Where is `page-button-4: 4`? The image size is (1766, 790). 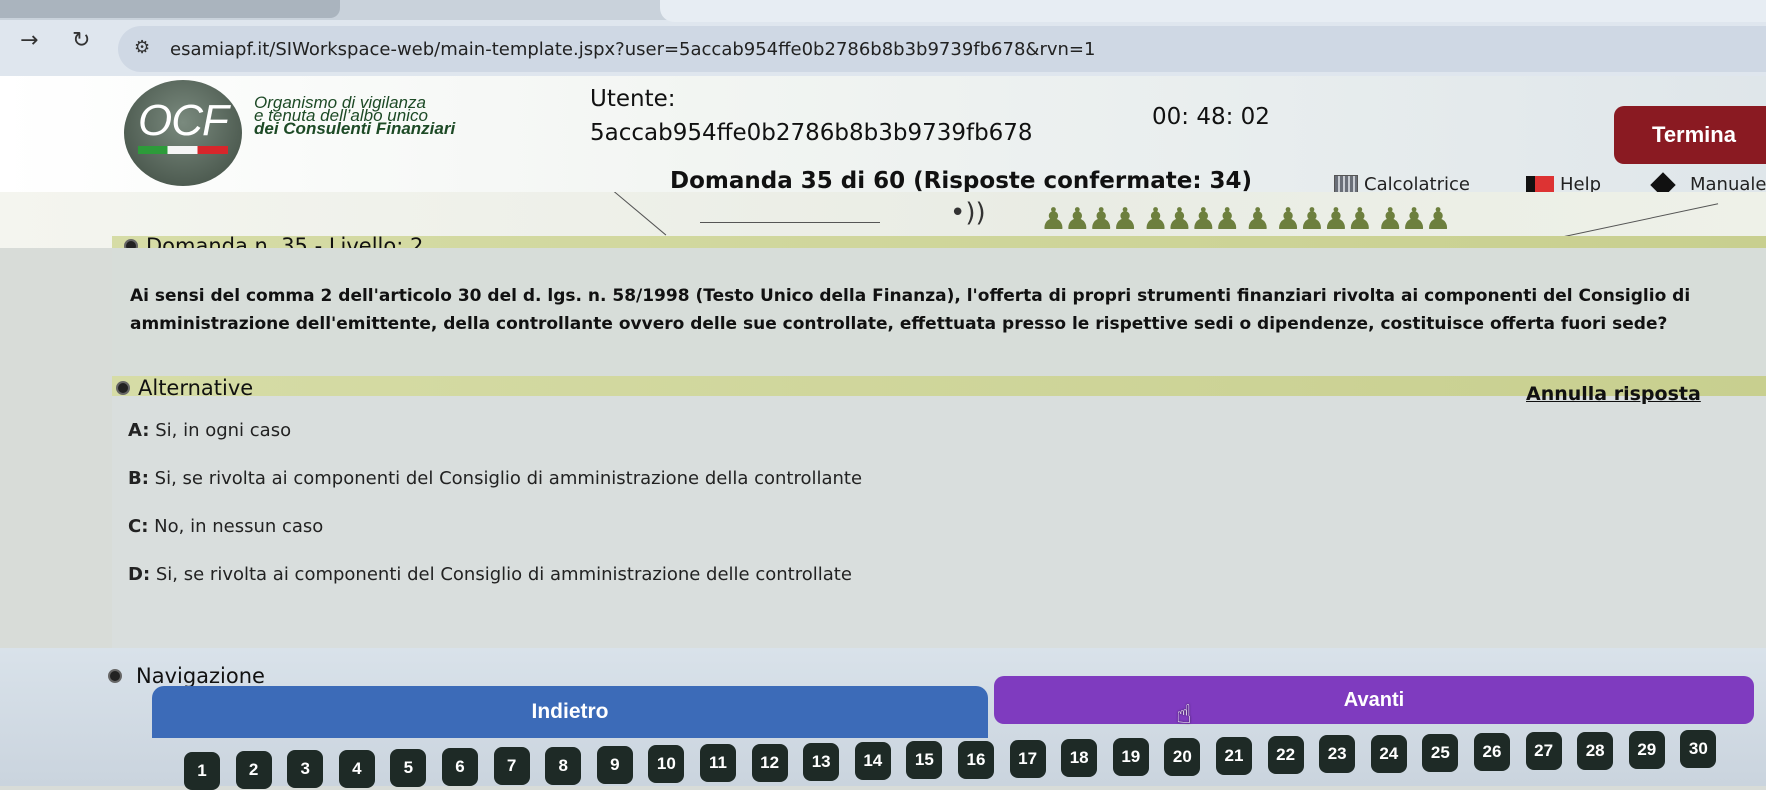 page-button-4: 4 is located at coordinates (356, 769).